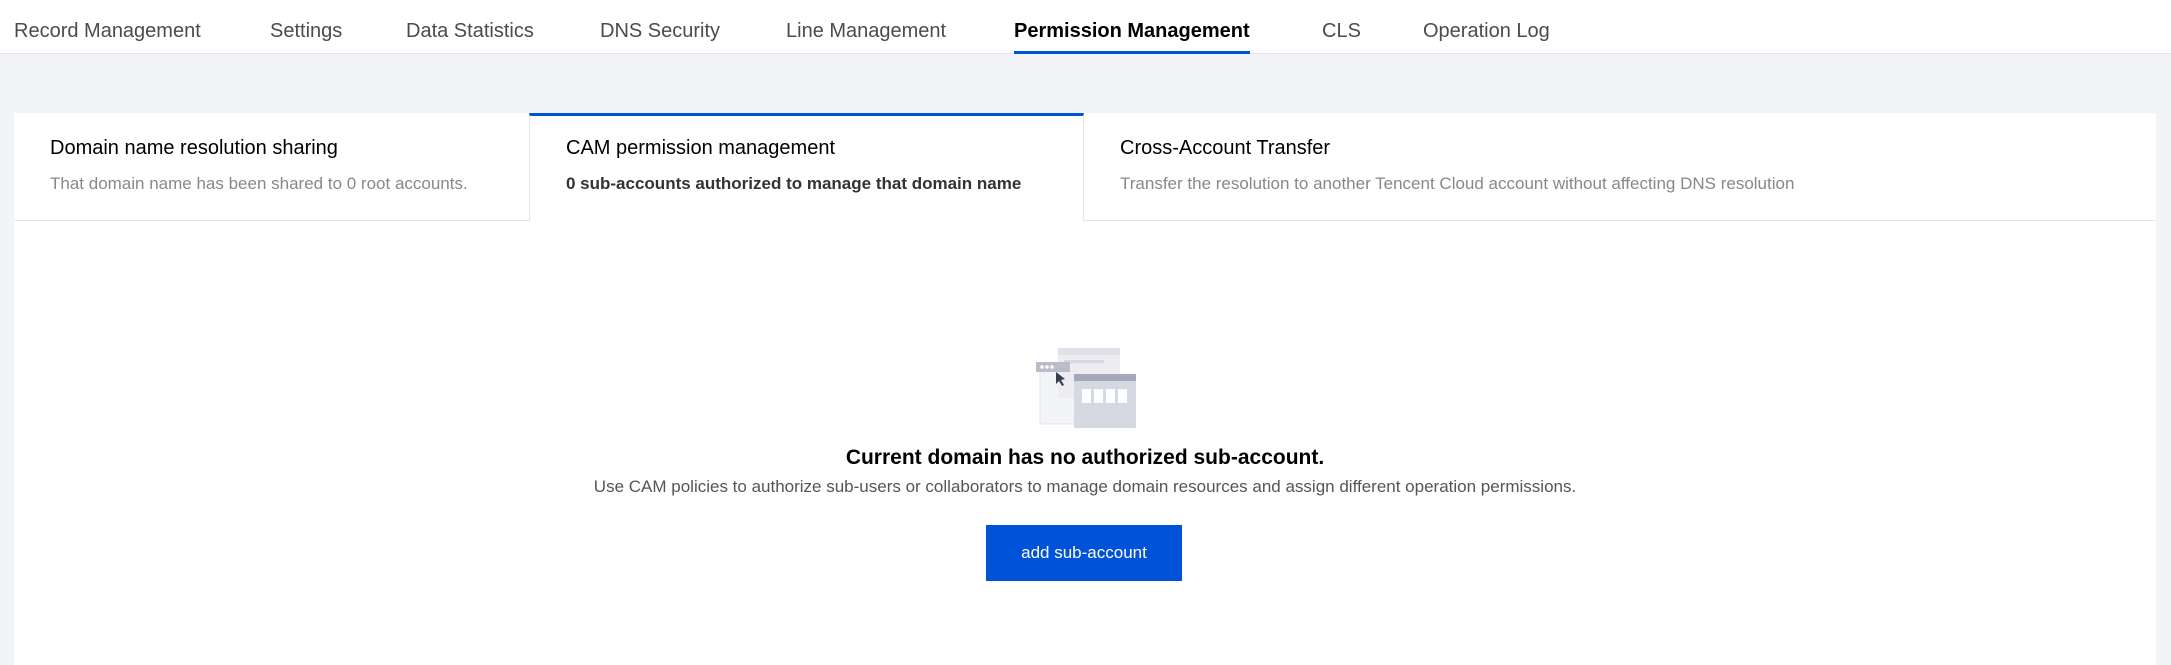  I want to click on tab-operation-log: Operation Log, so click(1486, 27).